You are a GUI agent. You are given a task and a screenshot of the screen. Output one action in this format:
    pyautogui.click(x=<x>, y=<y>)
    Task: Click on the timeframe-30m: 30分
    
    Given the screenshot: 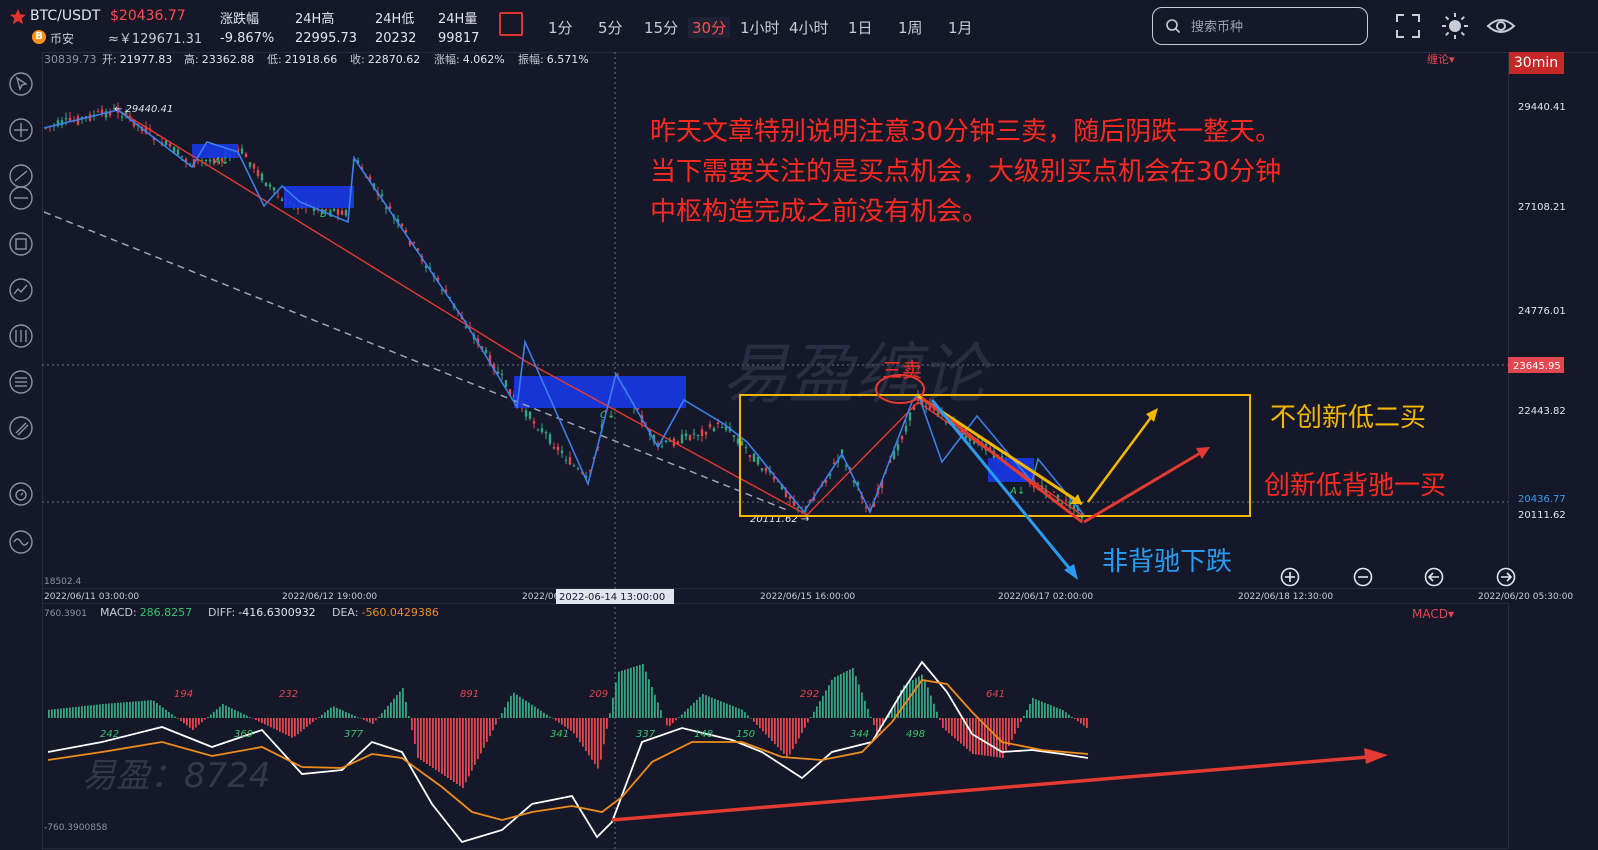 What is the action you would take?
    pyautogui.click(x=709, y=27)
    